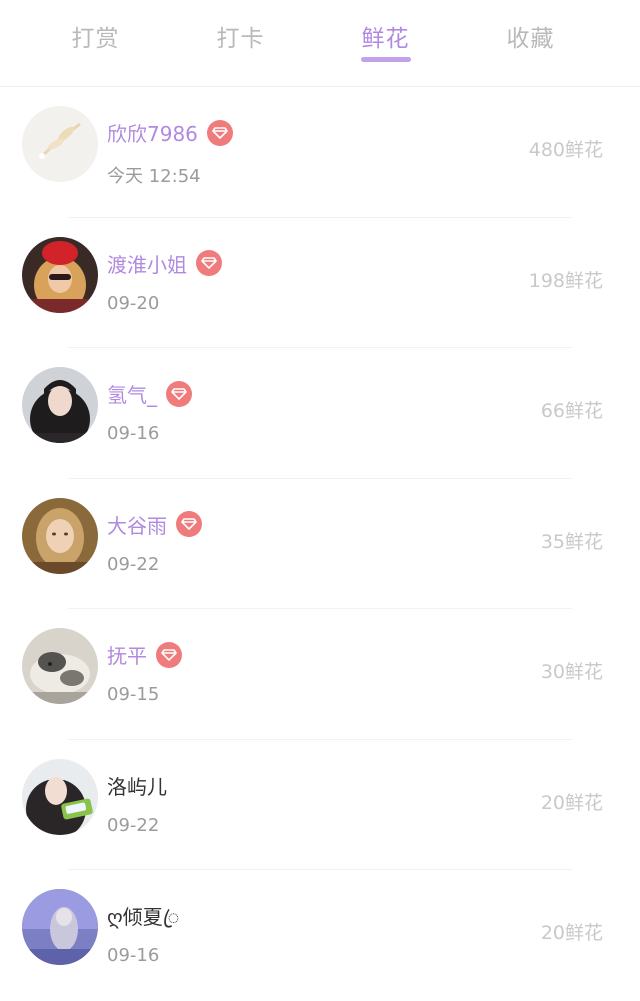 The height and width of the screenshot is (1001, 640). I want to click on tab-reward: 打赏, so click(95, 43).